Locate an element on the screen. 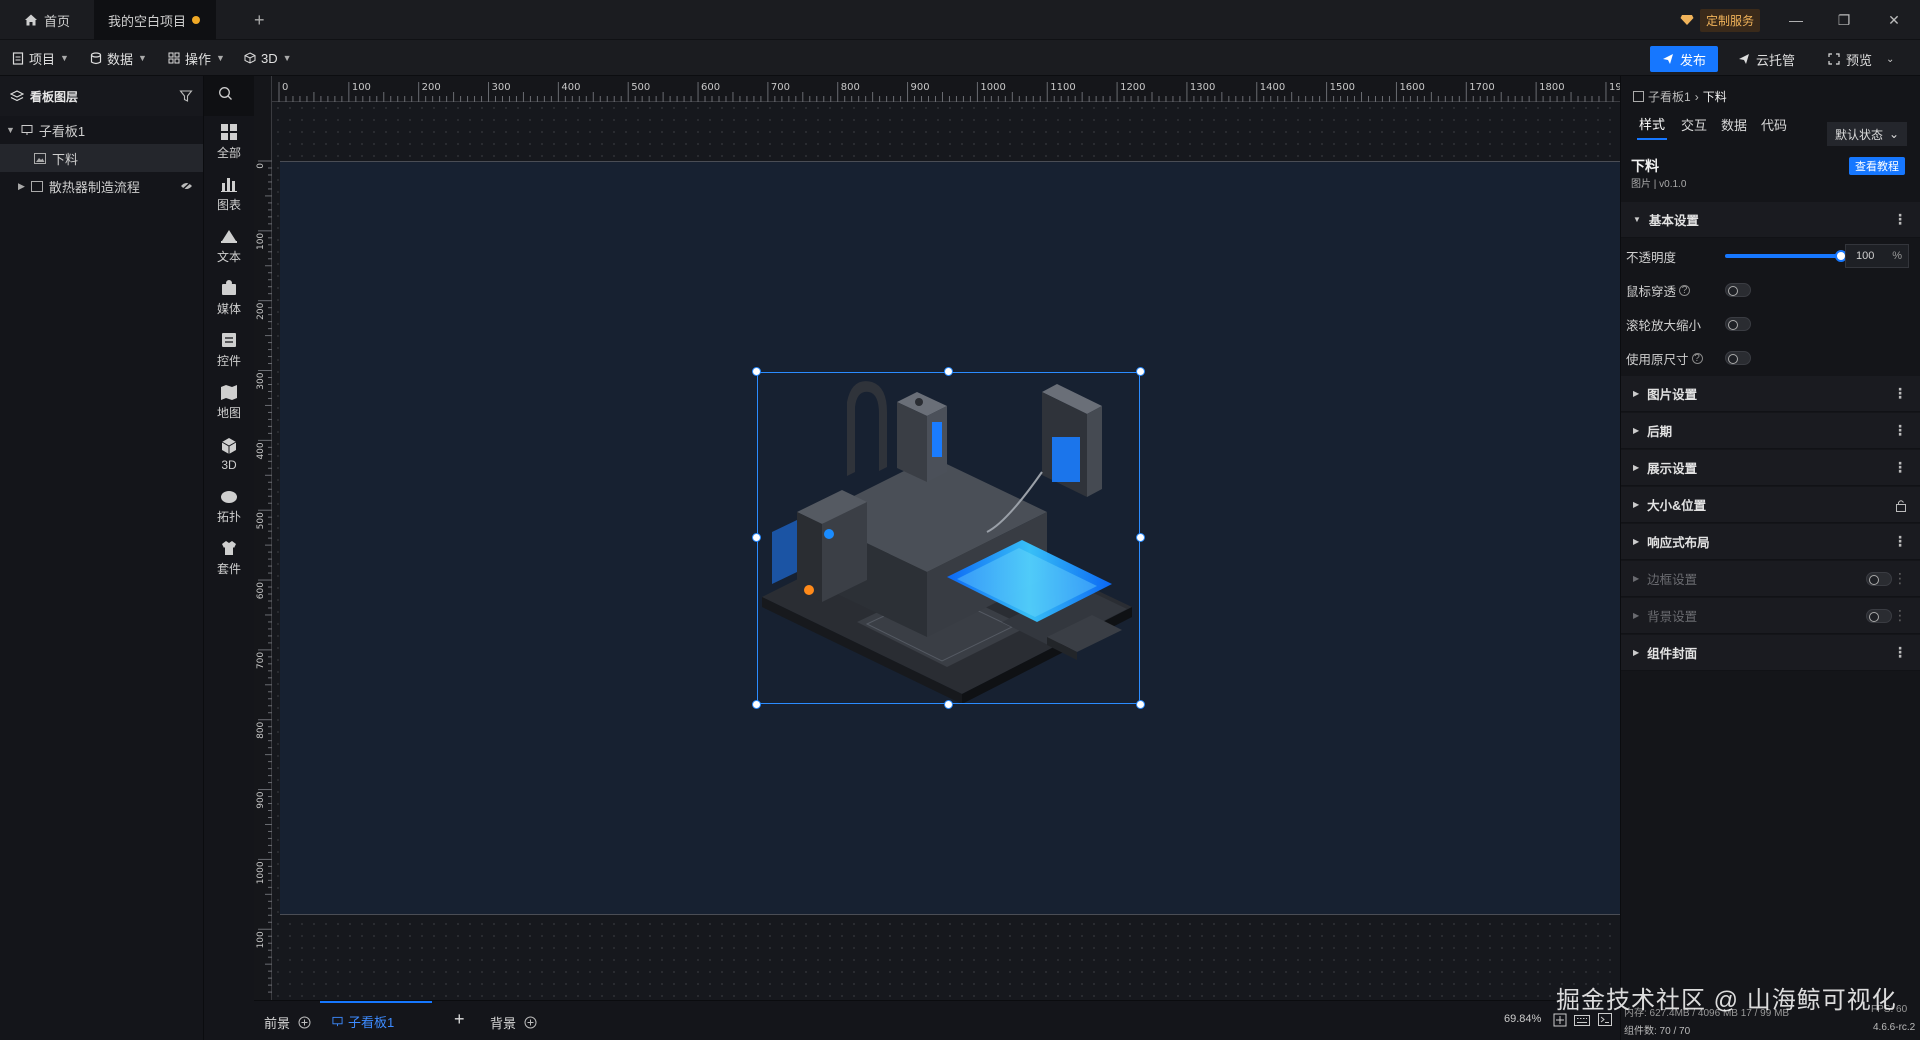 The height and width of the screenshot is (1040, 1920). tab-style: 样式 is located at coordinates (1652, 124).